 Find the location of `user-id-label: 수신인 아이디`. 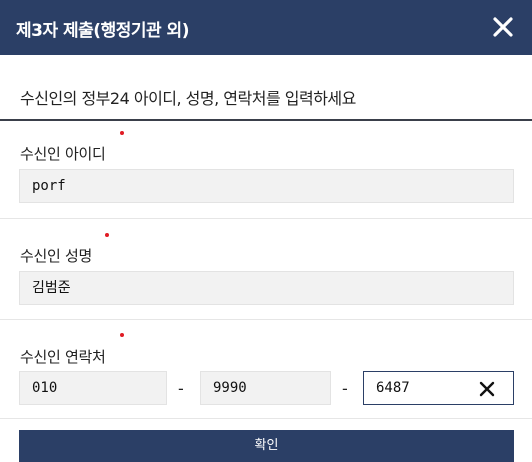

user-id-label: 수신인 아이디 is located at coordinates (63, 154).